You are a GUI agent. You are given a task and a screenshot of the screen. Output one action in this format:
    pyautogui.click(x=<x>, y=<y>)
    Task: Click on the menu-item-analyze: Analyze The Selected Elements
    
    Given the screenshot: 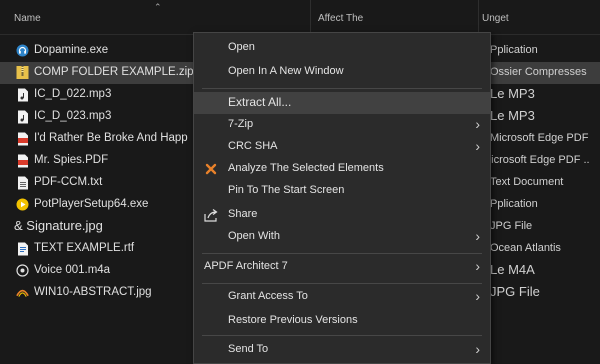 What is the action you would take?
    pyautogui.click(x=342, y=169)
    